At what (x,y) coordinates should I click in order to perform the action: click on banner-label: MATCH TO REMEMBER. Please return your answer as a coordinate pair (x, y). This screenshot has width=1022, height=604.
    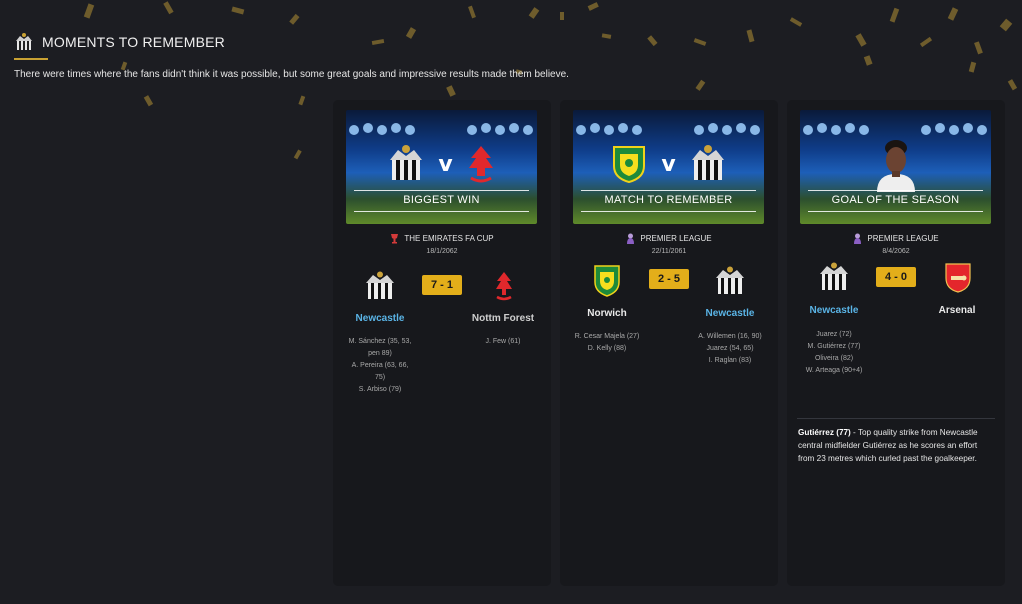
    Looking at the image, I should click on (668, 200).